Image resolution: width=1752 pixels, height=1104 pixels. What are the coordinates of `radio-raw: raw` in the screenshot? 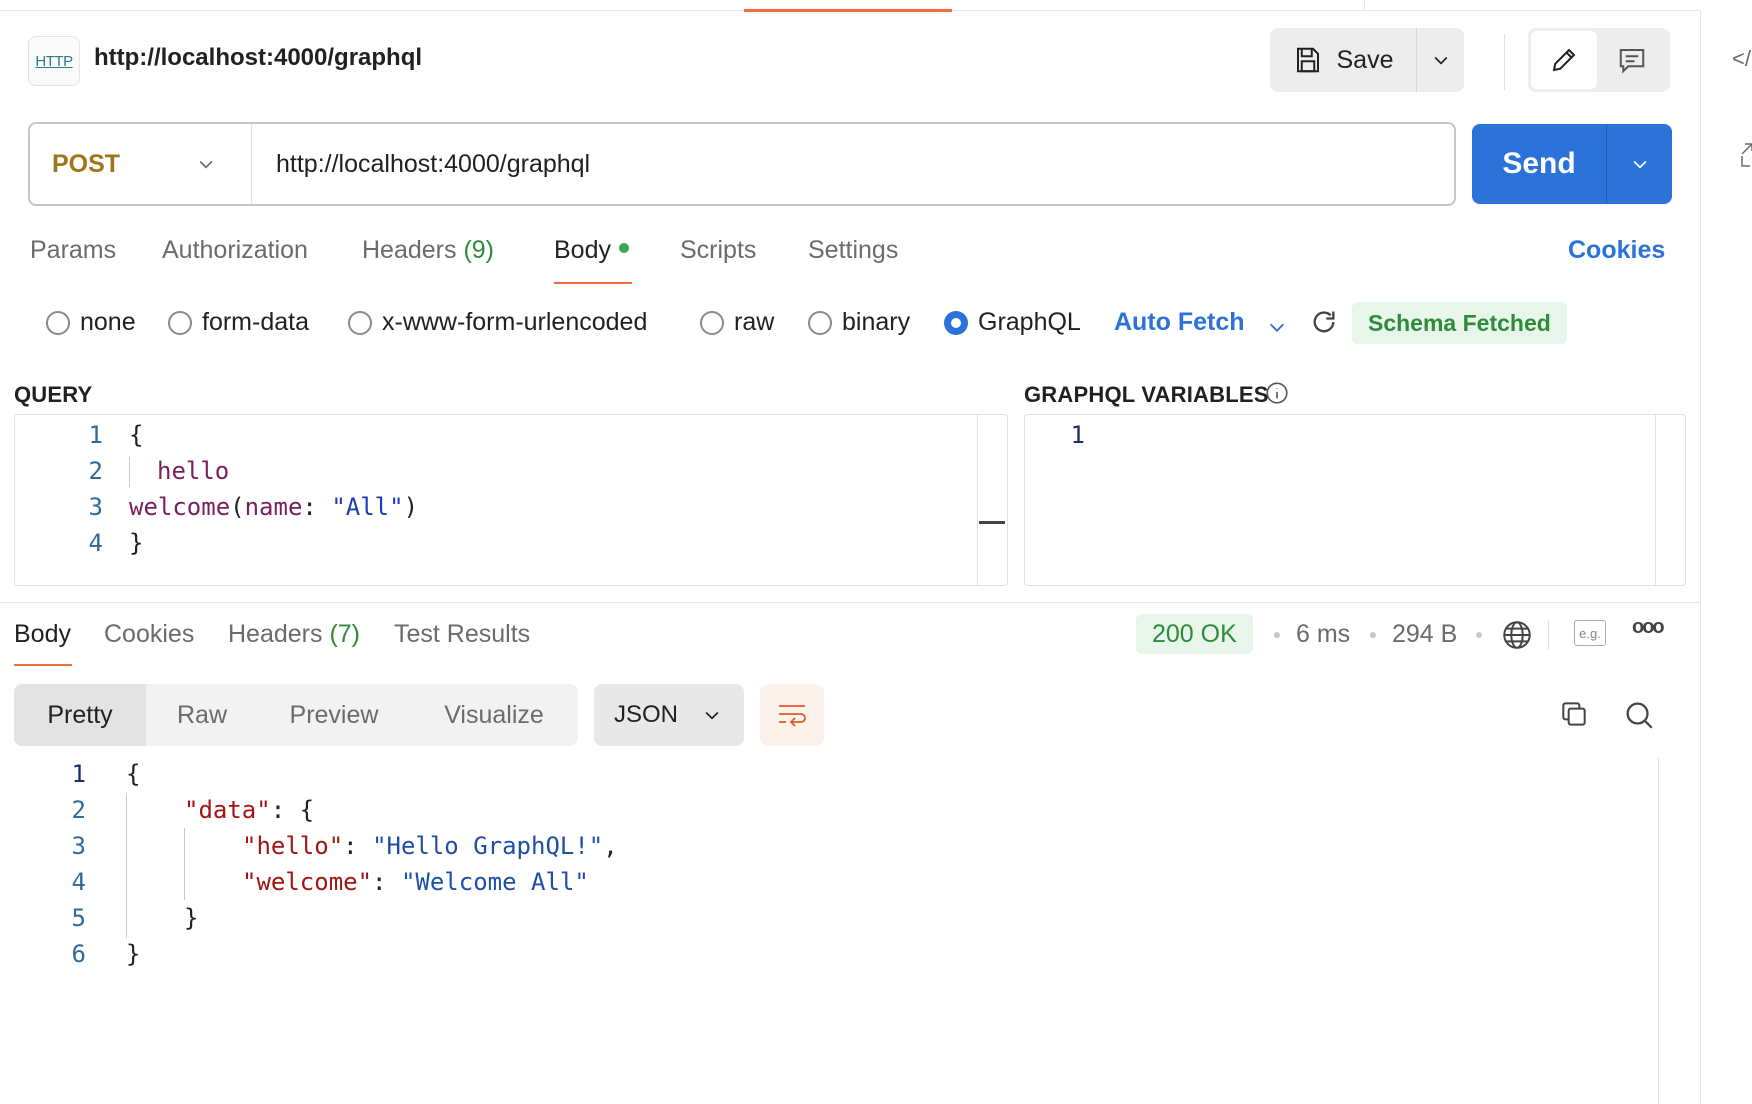 It's located at (737, 322).